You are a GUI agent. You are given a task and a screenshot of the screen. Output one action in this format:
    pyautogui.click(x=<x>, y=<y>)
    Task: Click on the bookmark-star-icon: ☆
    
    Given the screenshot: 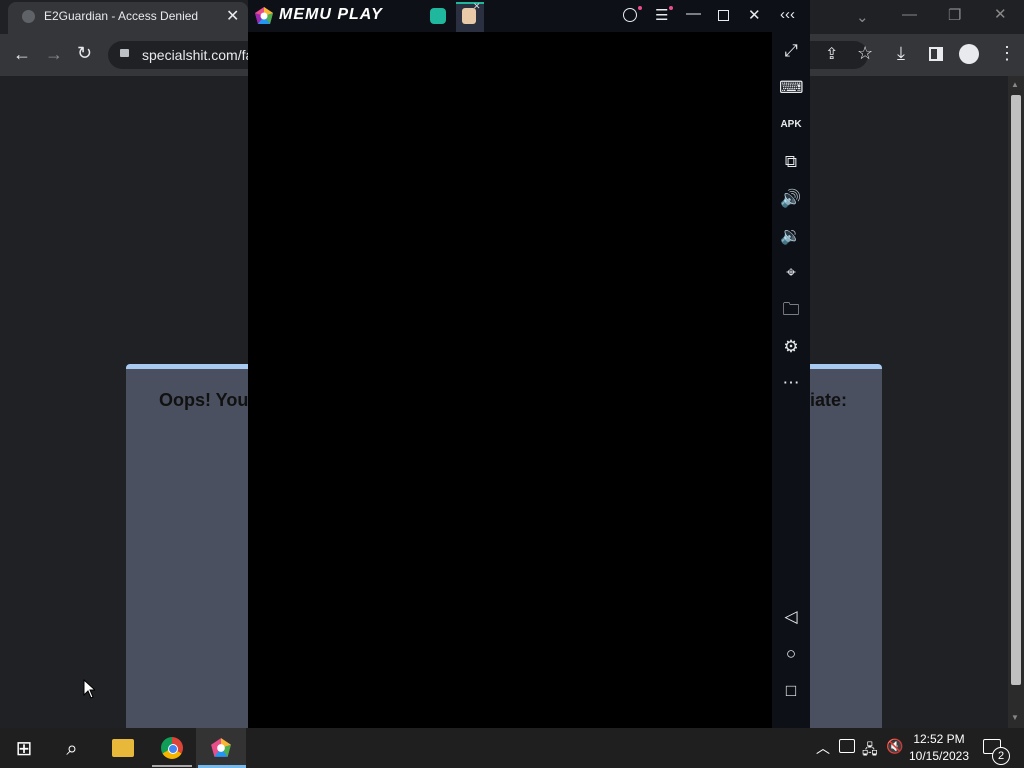 What is the action you would take?
    pyautogui.click(x=865, y=53)
    